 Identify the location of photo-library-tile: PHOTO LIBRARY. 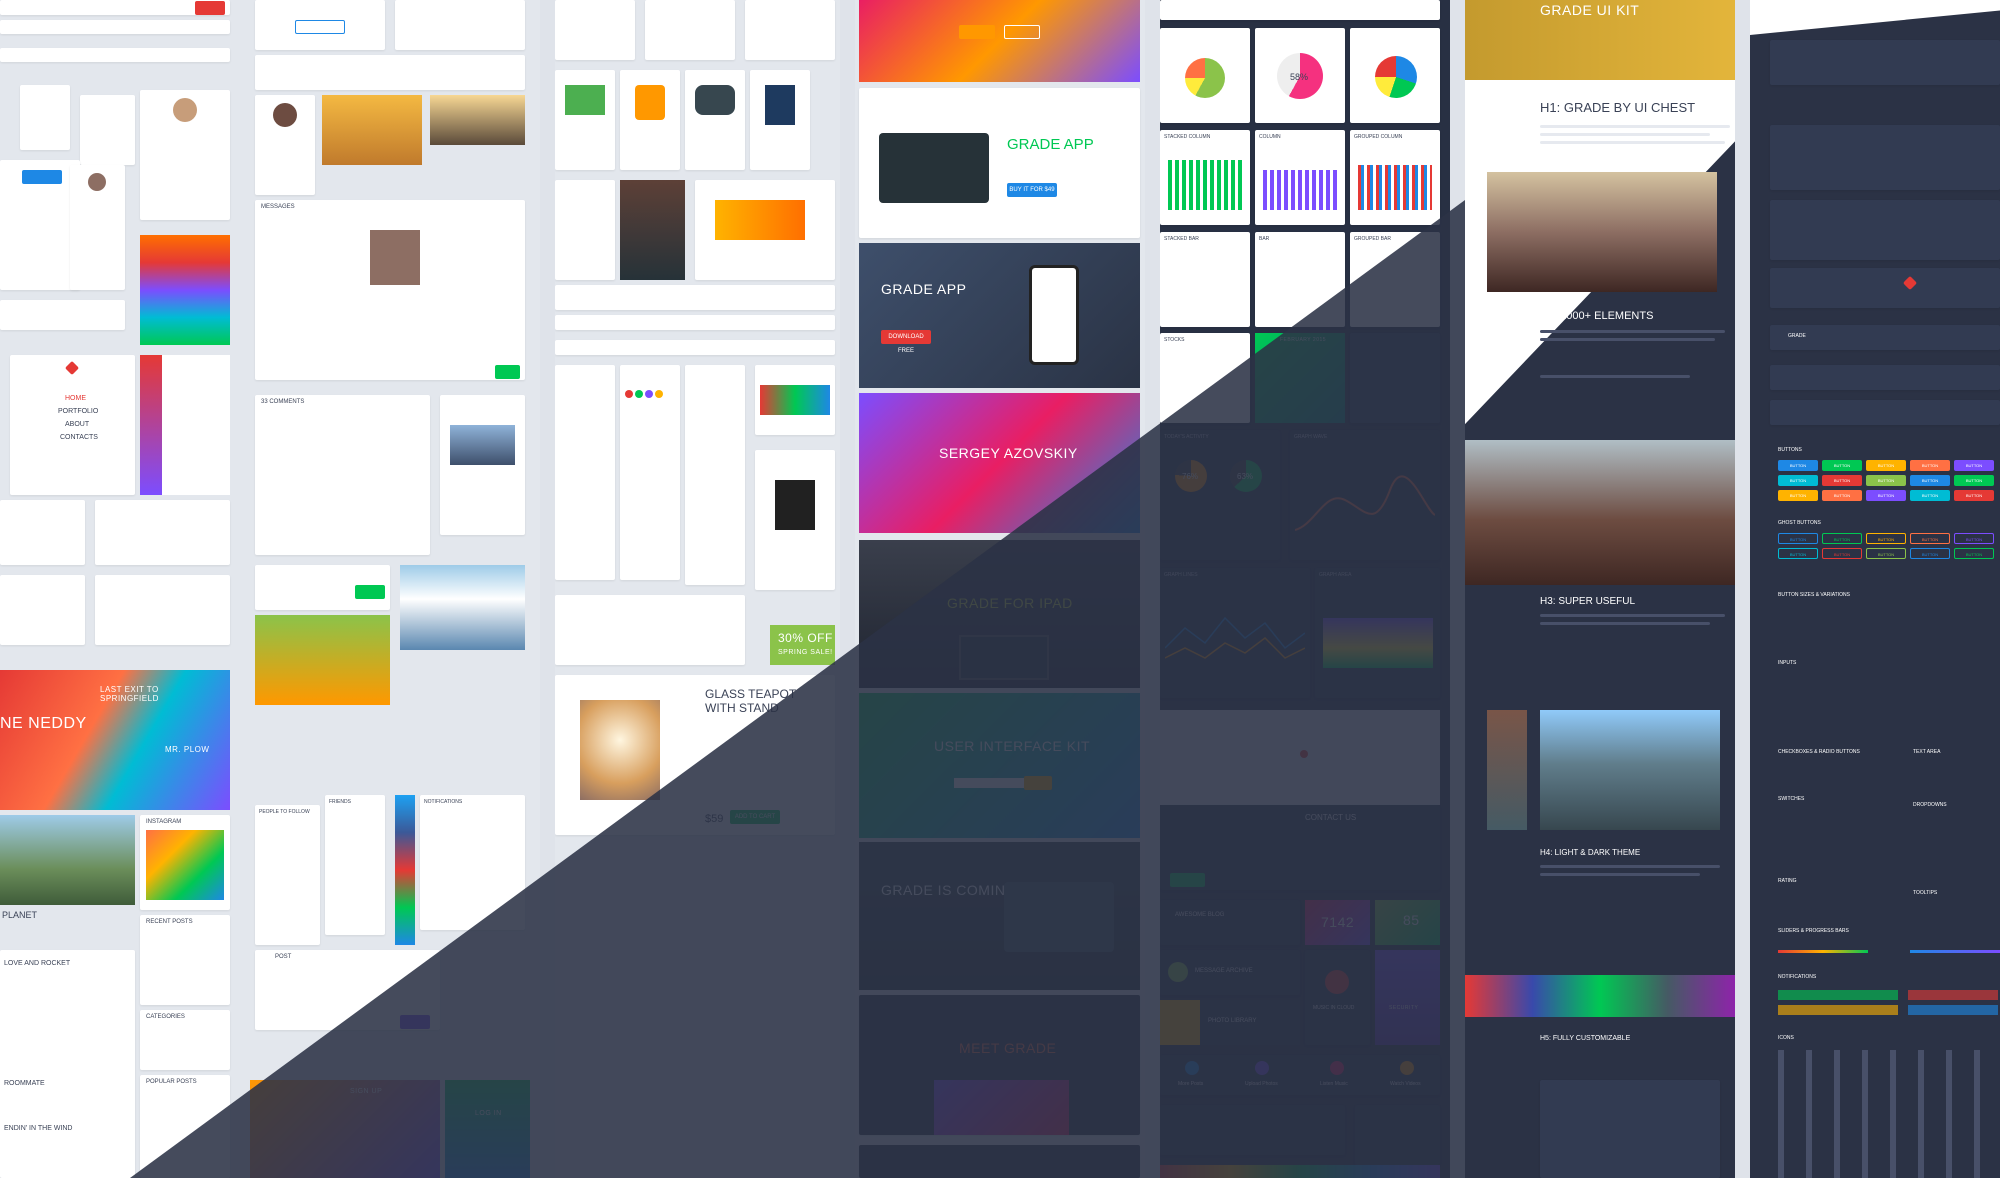
(1230, 1022).